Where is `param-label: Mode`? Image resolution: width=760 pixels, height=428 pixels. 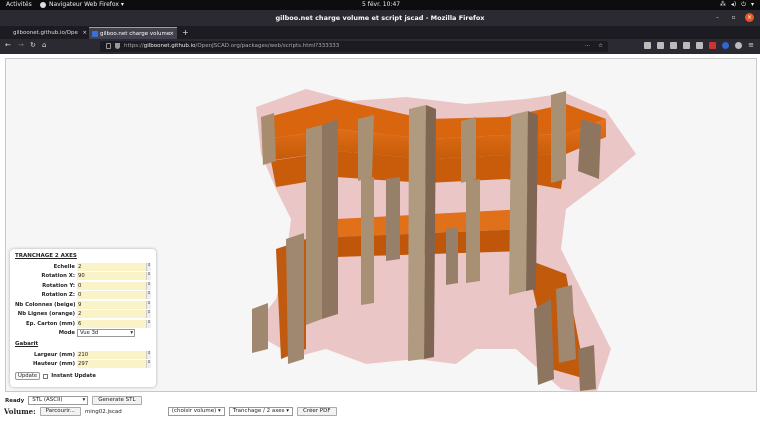
param-label: Mode is located at coordinates (66, 333).